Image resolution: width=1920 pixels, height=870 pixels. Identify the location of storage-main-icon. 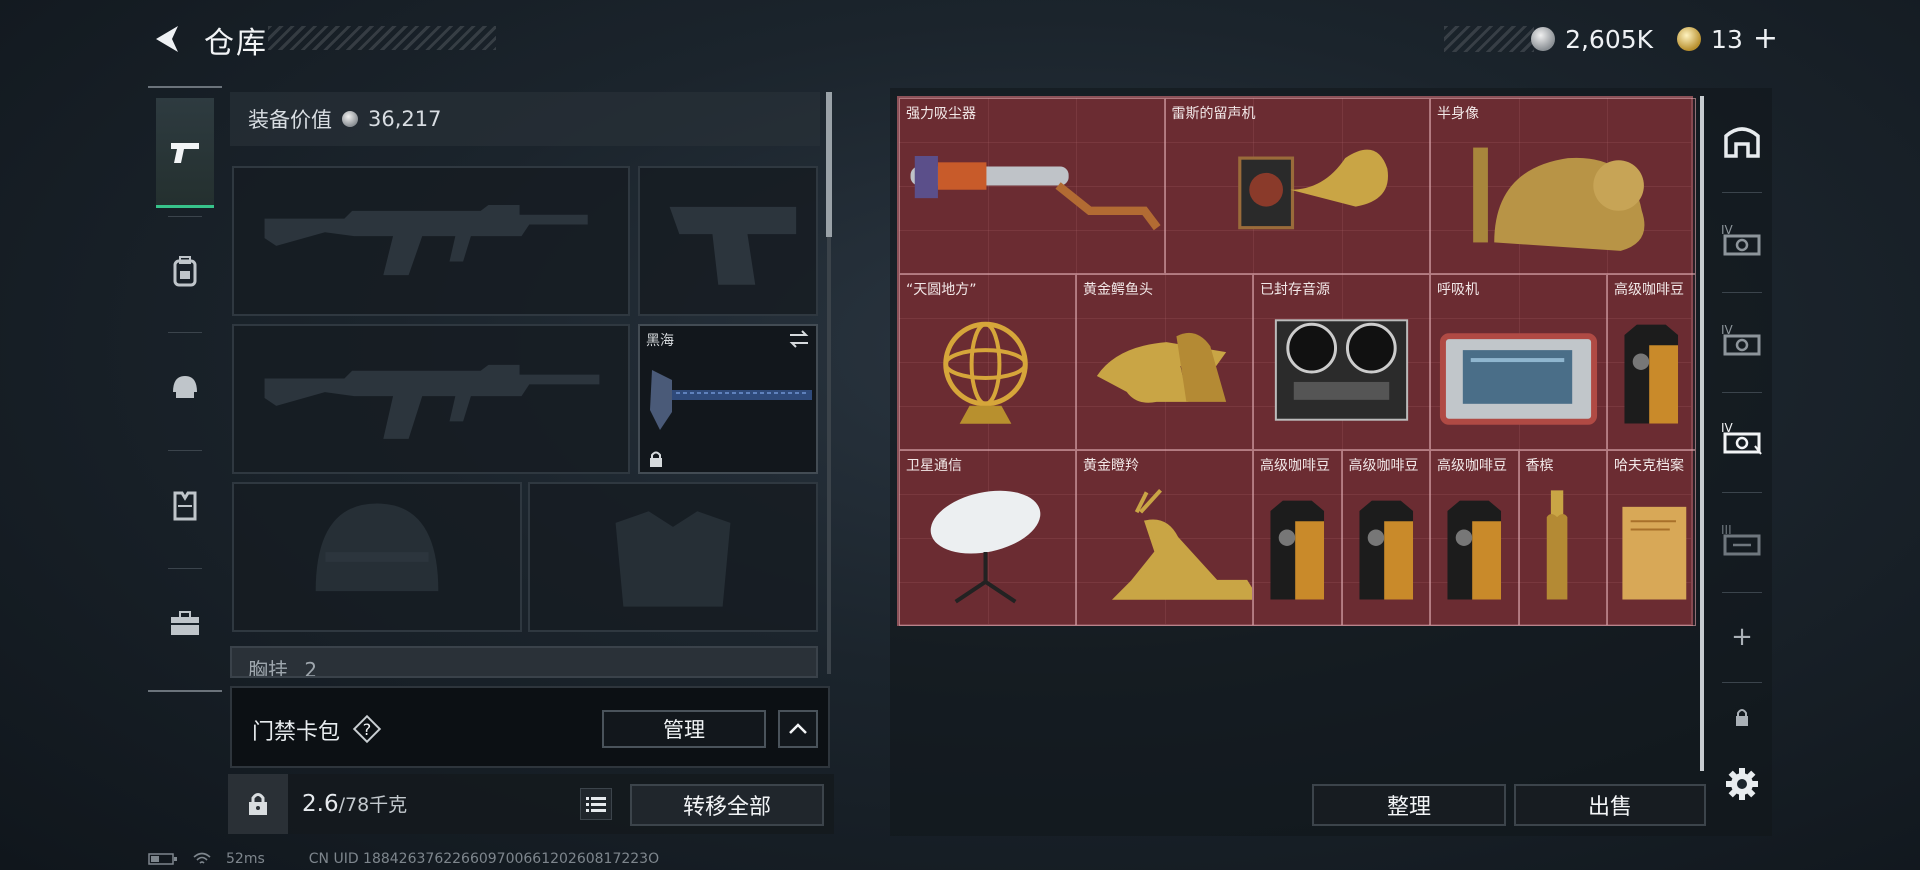
(1742, 142).